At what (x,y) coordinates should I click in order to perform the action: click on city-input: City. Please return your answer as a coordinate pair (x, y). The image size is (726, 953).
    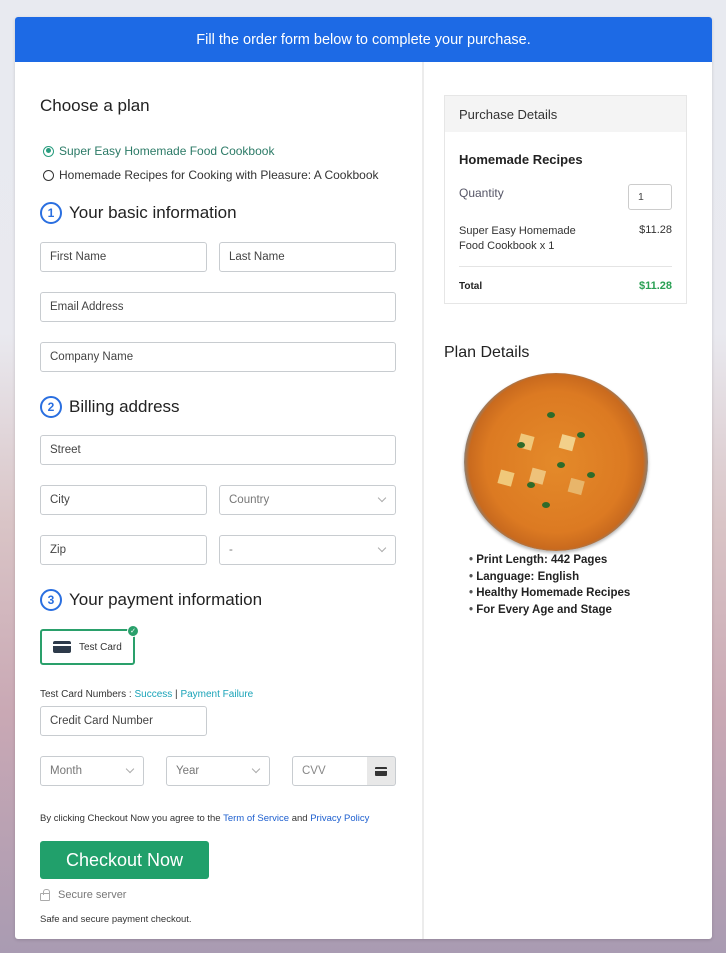
    Looking at the image, I should click on (123, 500).